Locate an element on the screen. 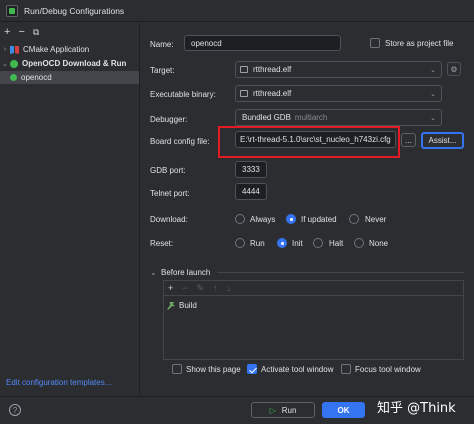  sidebar-item-cmake: › CMake Application is located at coordinates (44, 49).